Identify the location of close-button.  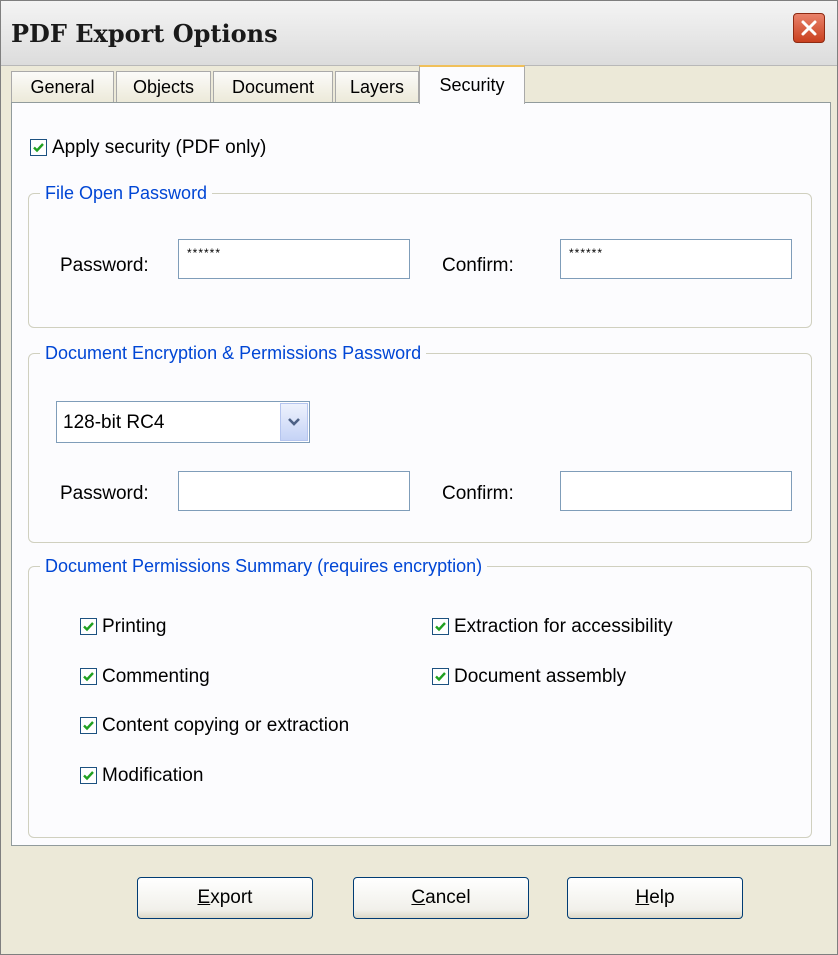
(809, 28).